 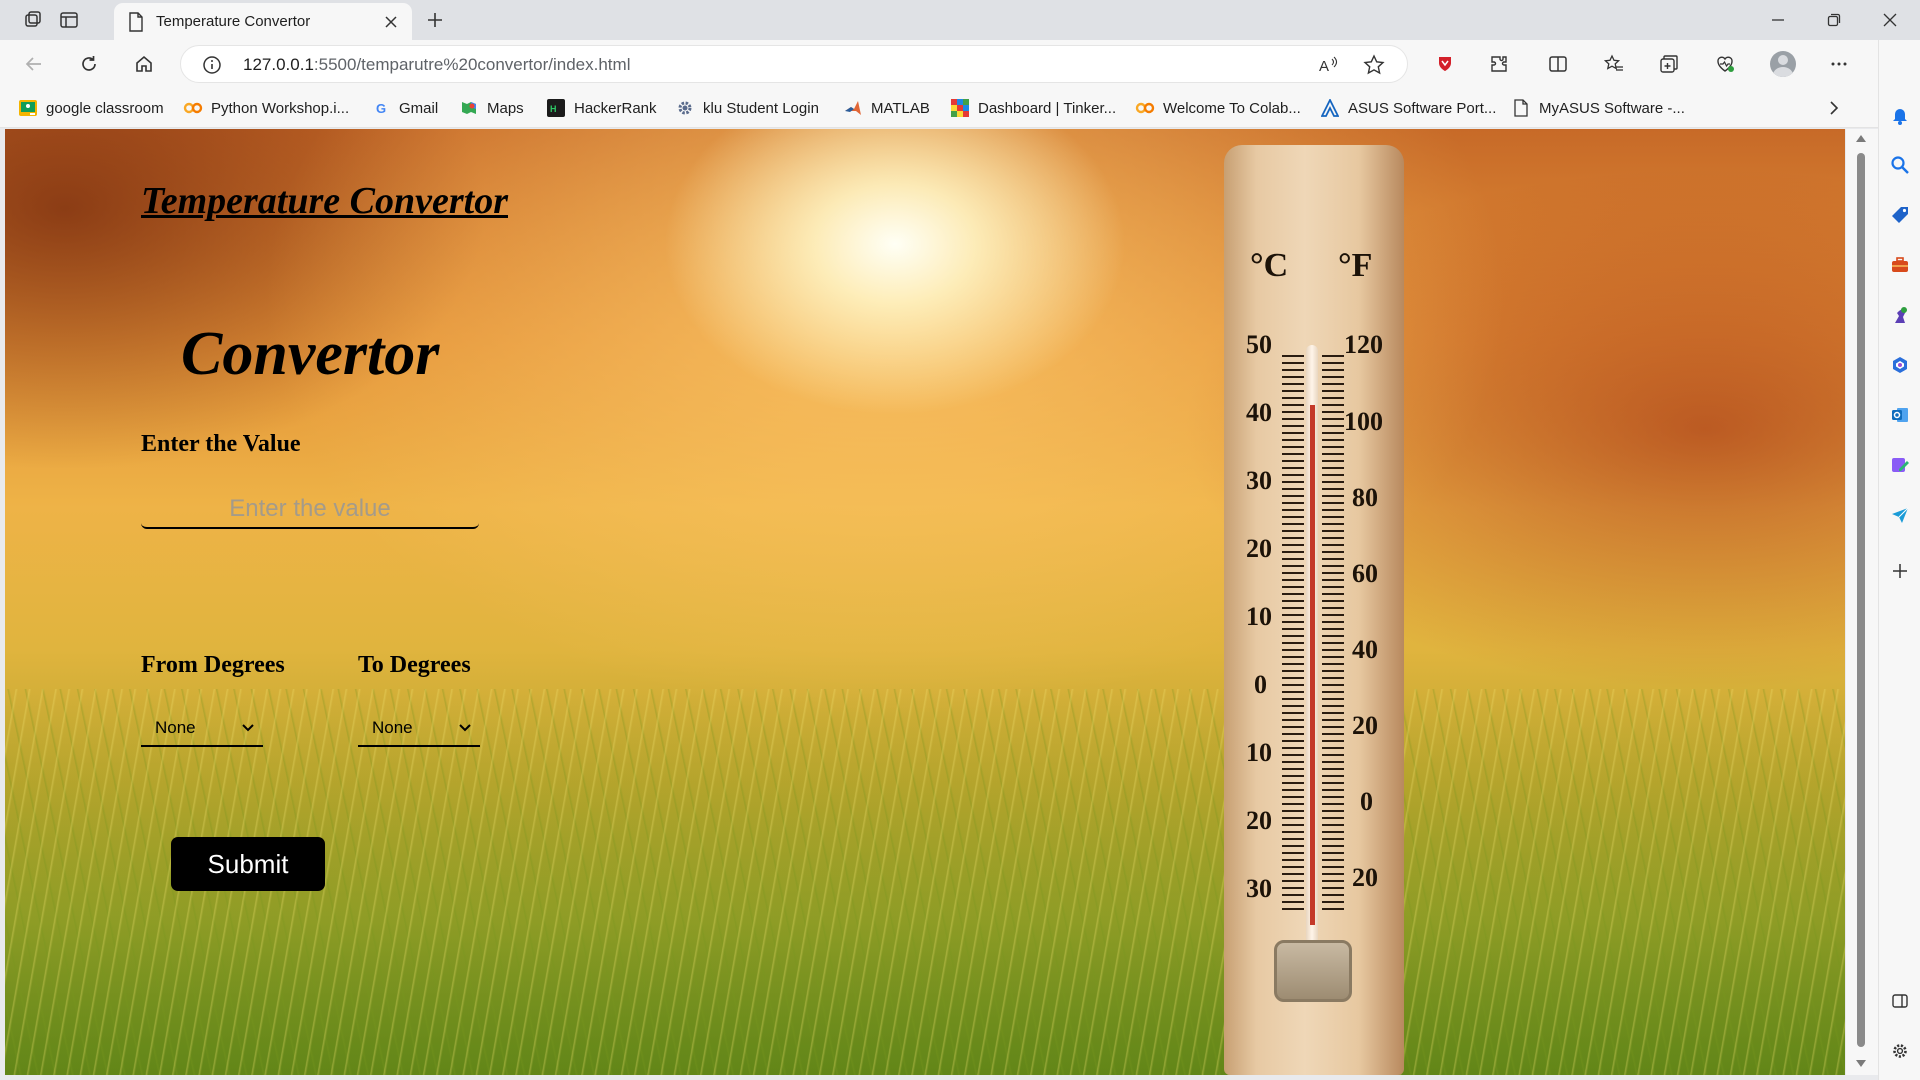 I want to click on read-aloud-icon: A, so click(x=1328, y=65).